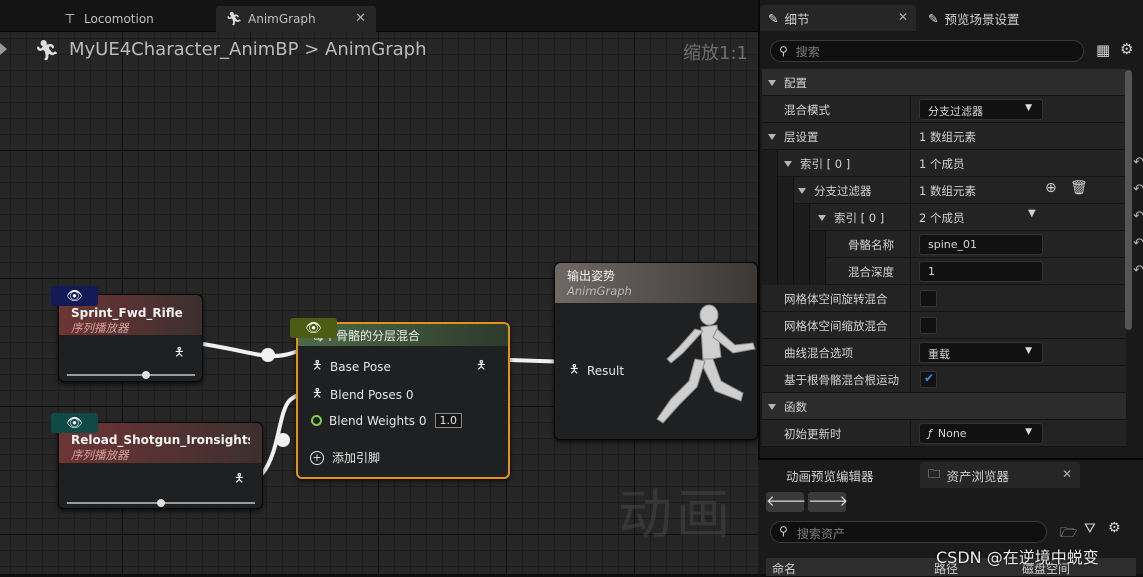  Describe the element at coordinates (360, 366) in the screenshot. I see `pin-label: Base Pose` at that location.